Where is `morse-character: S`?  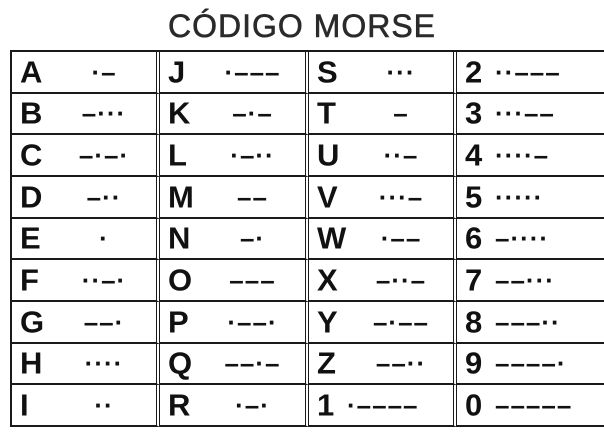 morse-character: S is located at coordinates (327, 72).